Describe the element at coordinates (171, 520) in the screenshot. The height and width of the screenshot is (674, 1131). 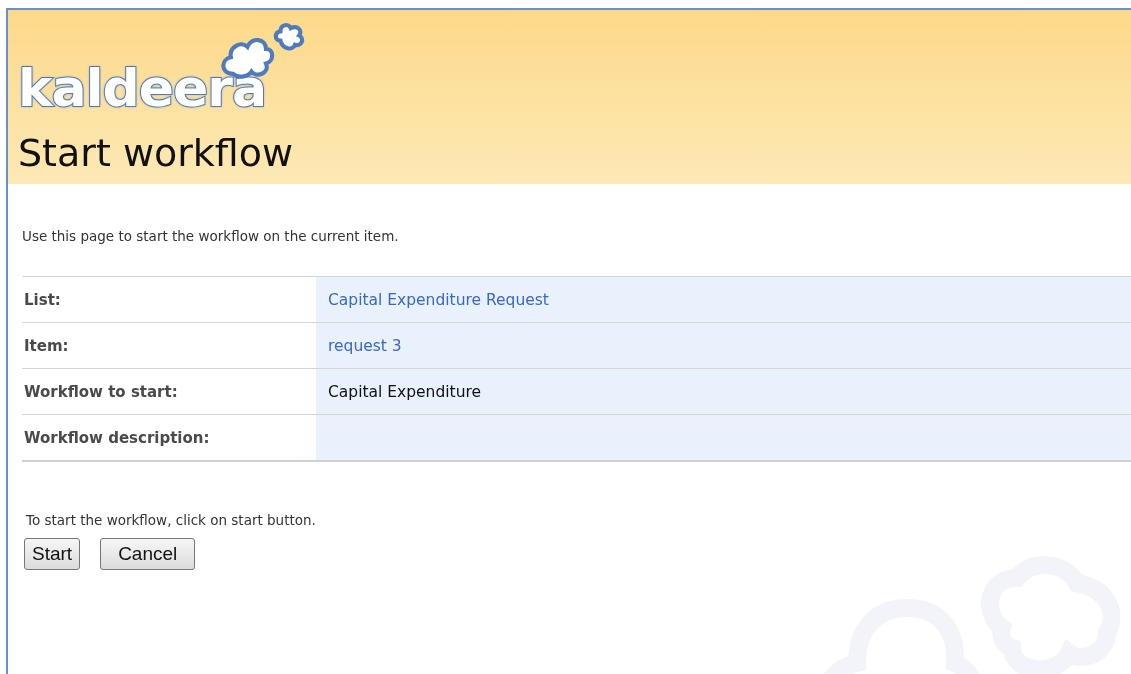
I see `instruction-text: To start the workflow, click on start button.` at that location.